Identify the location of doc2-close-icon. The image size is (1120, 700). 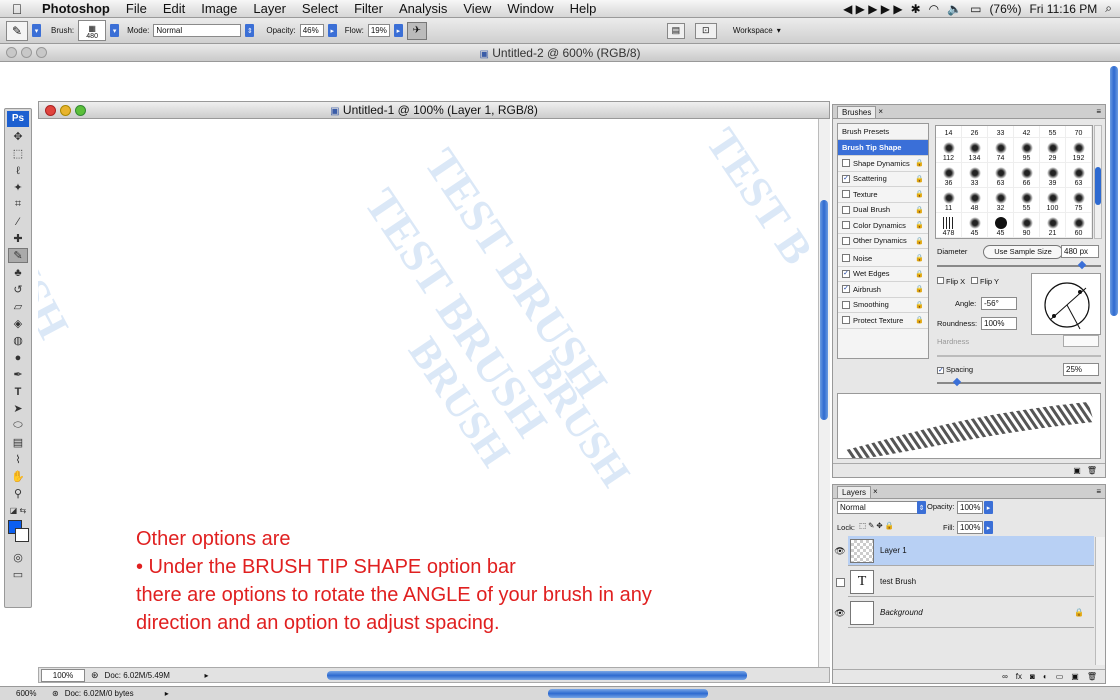
(11, 52).